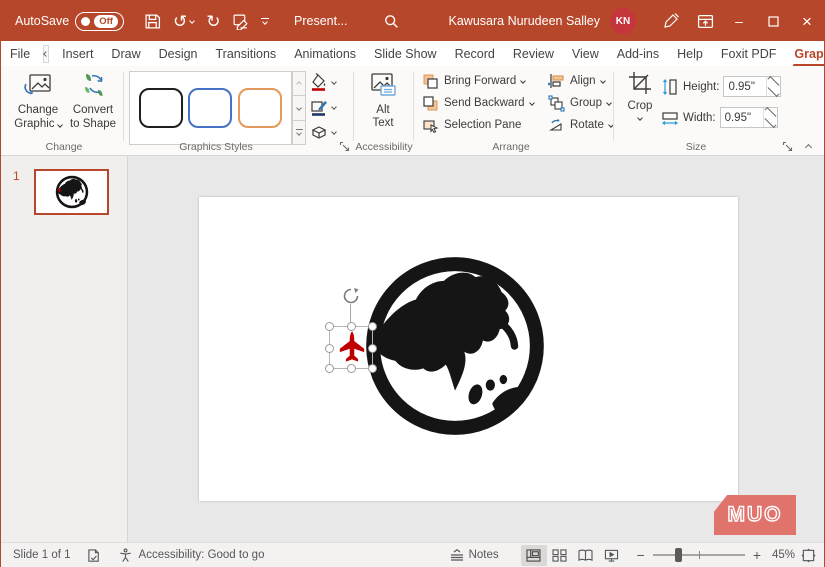 The image size is (825, 567). Describe the element at coordinates (210, 108) in the screenshot. I see `graphics-style-blue` at that location.